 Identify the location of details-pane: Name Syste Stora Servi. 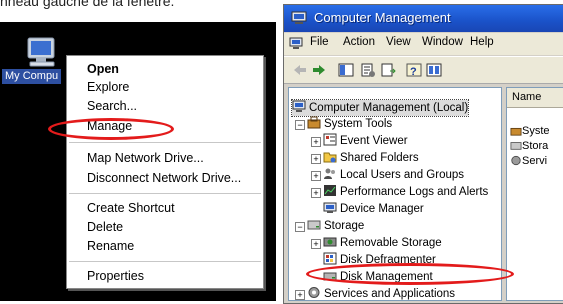
(534, 194).